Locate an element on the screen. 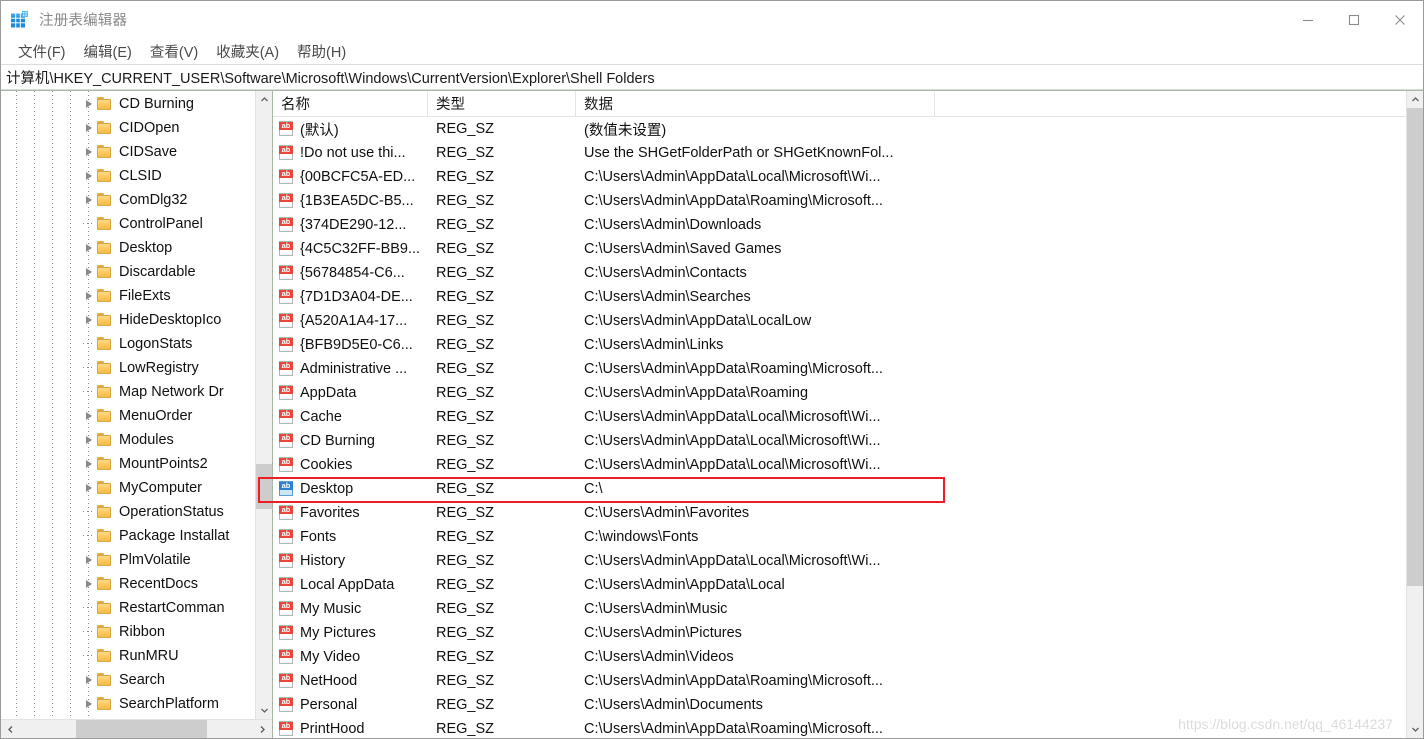  tree-scroll-left-button is located at coordinates (10, 729).